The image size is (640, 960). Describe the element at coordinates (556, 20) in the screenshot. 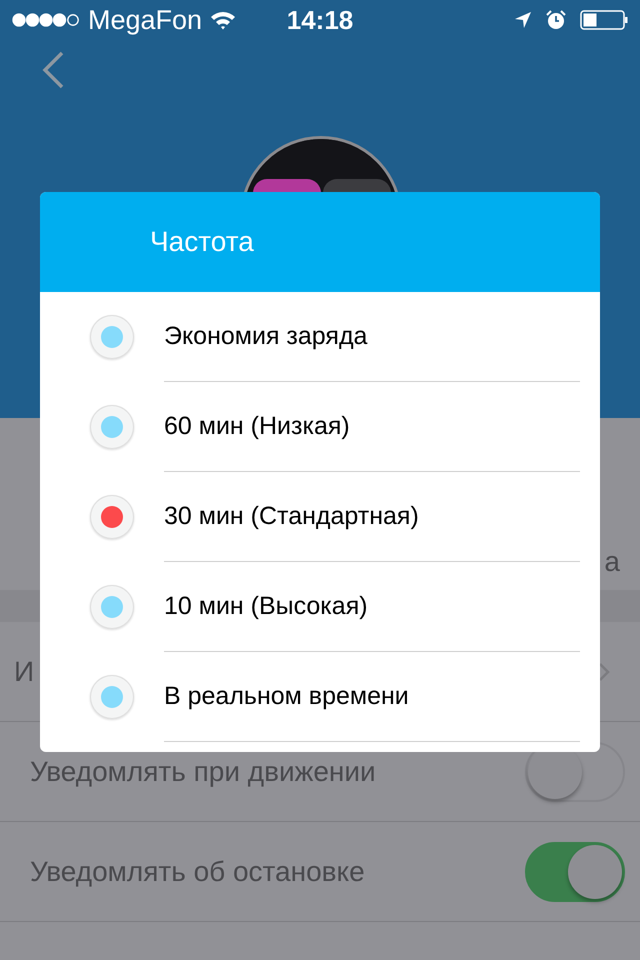

I see `alarm-clock-icon` at that location.